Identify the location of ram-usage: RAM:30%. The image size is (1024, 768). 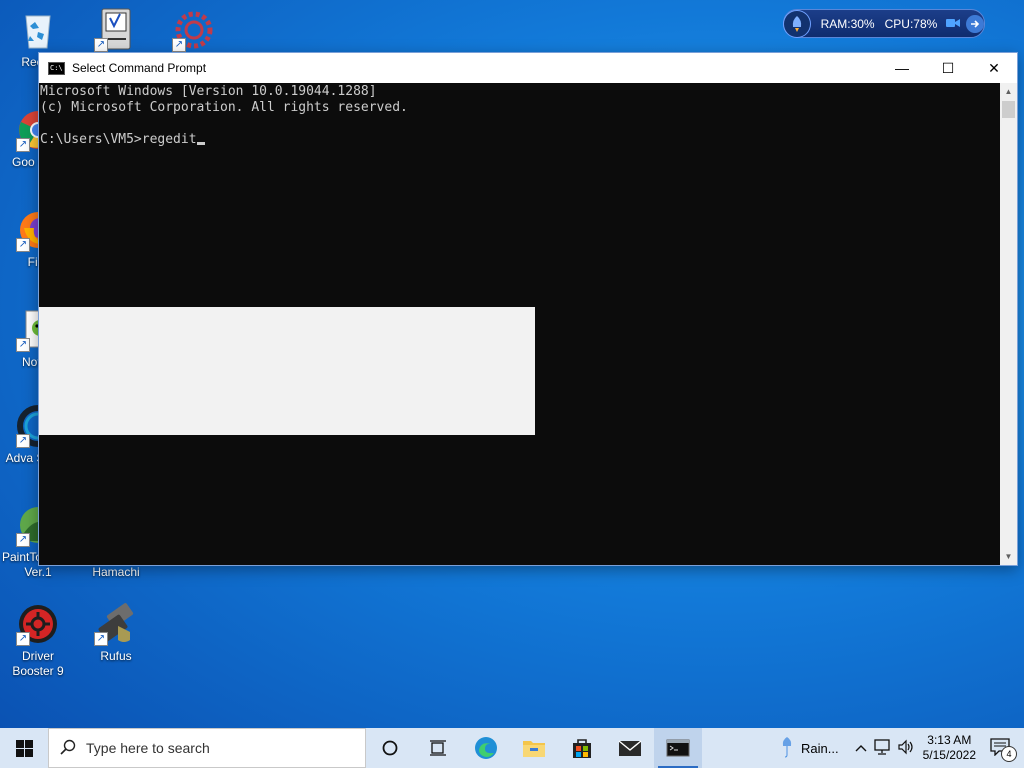
(847, 23).